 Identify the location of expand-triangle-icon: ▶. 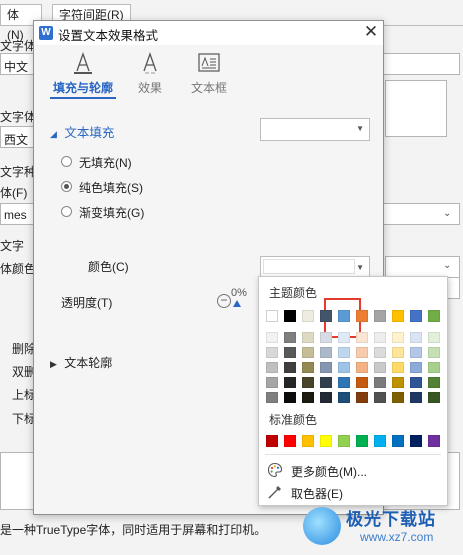
(53, 364).